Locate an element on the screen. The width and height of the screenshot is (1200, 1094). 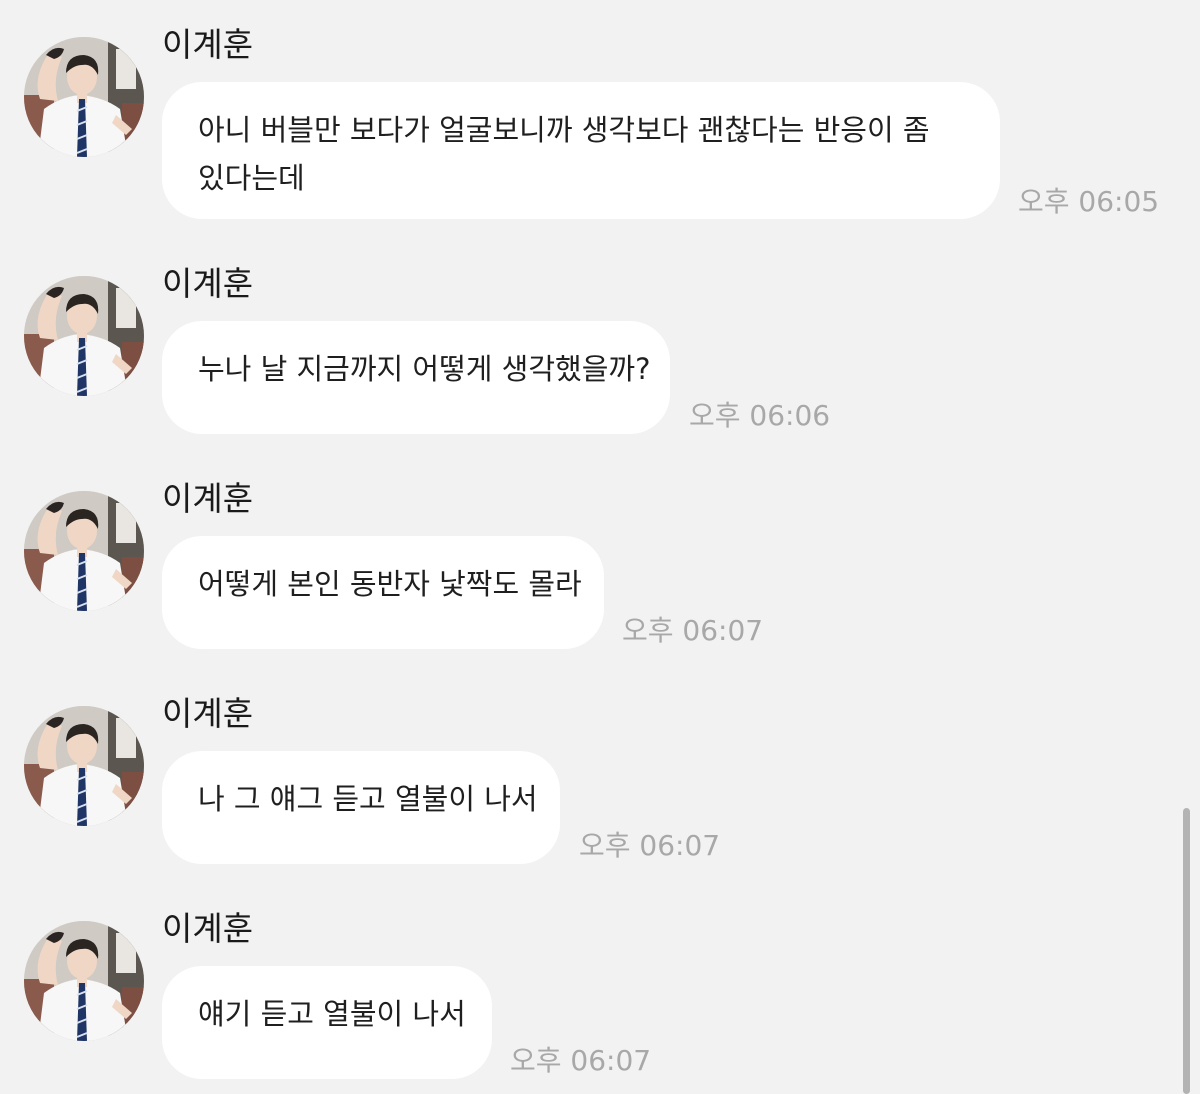
message-timestamp: 오후 06:05 is located at coordinates (1089, 201).